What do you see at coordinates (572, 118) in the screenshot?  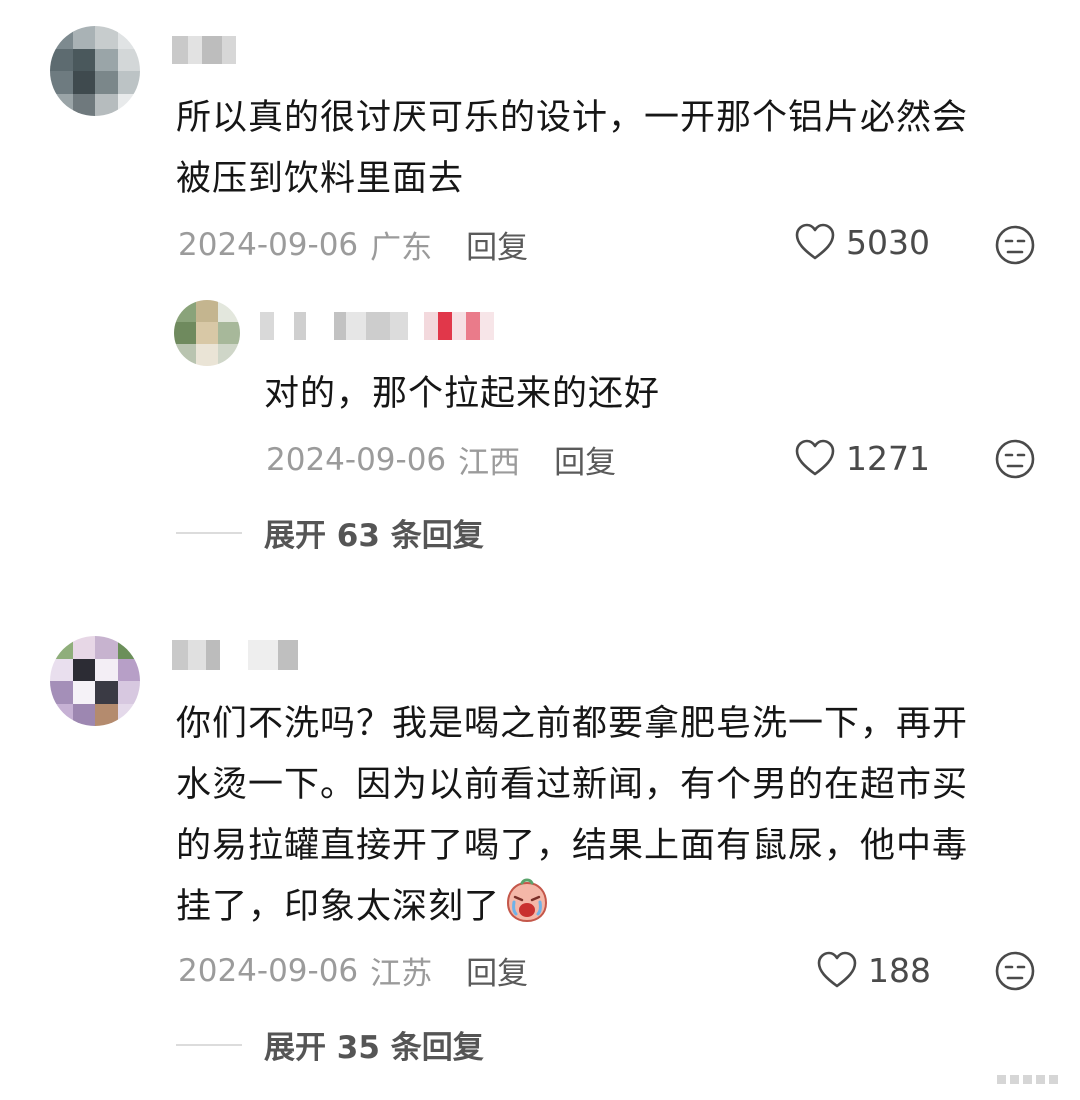 I see `comment-line: 所以真的很讨厌可乐的设计，一开那个铝片必然会` at bounding box center [572, 118].